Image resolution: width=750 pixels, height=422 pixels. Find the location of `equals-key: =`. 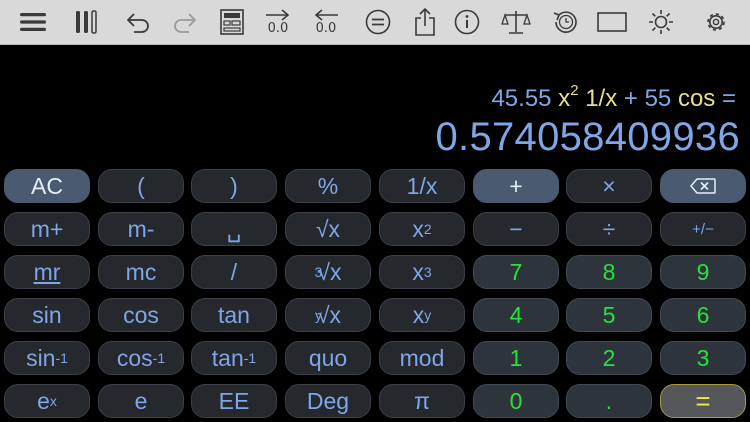

equals-key: = is located at coordinates (703, 401).